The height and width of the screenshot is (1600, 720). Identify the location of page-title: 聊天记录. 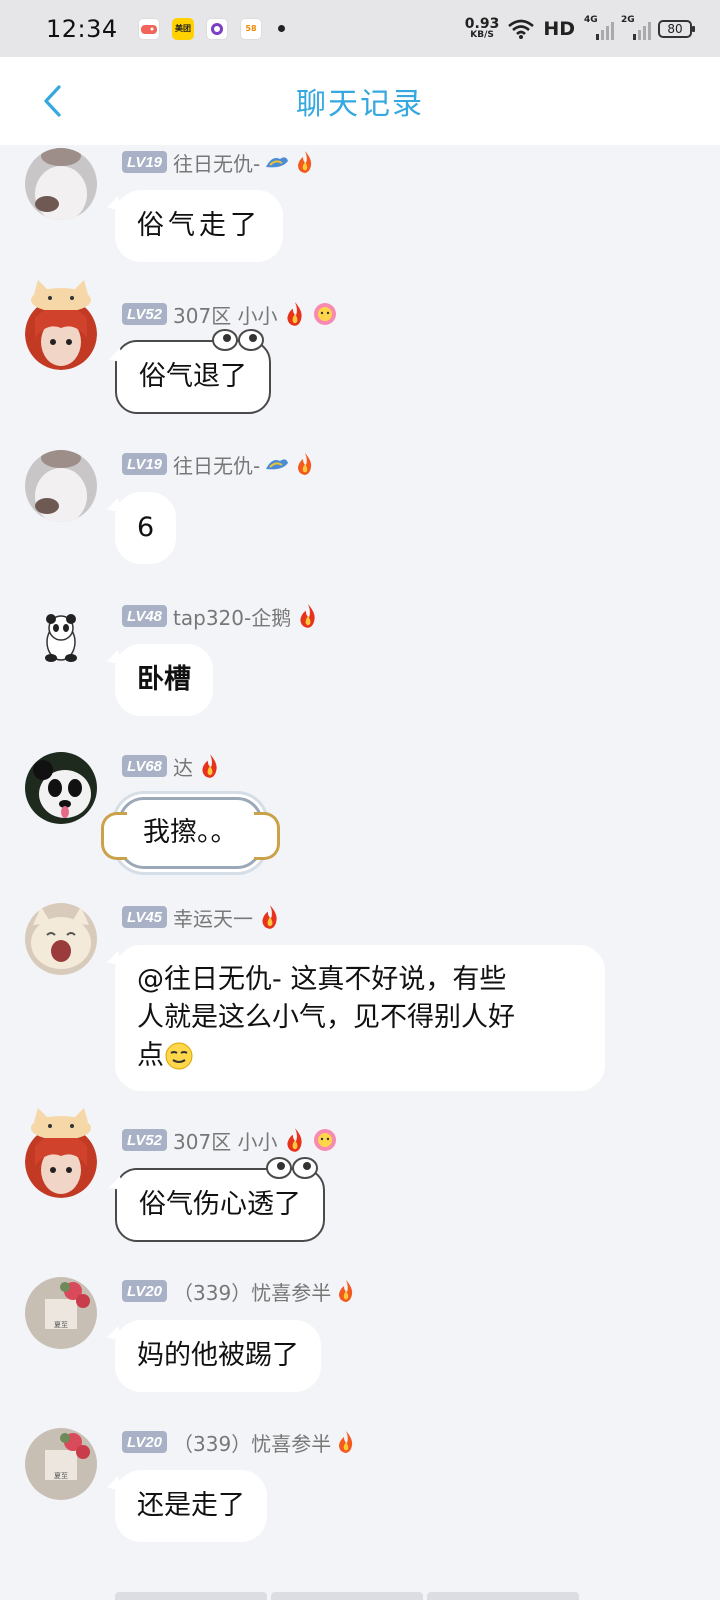
(360, 104).